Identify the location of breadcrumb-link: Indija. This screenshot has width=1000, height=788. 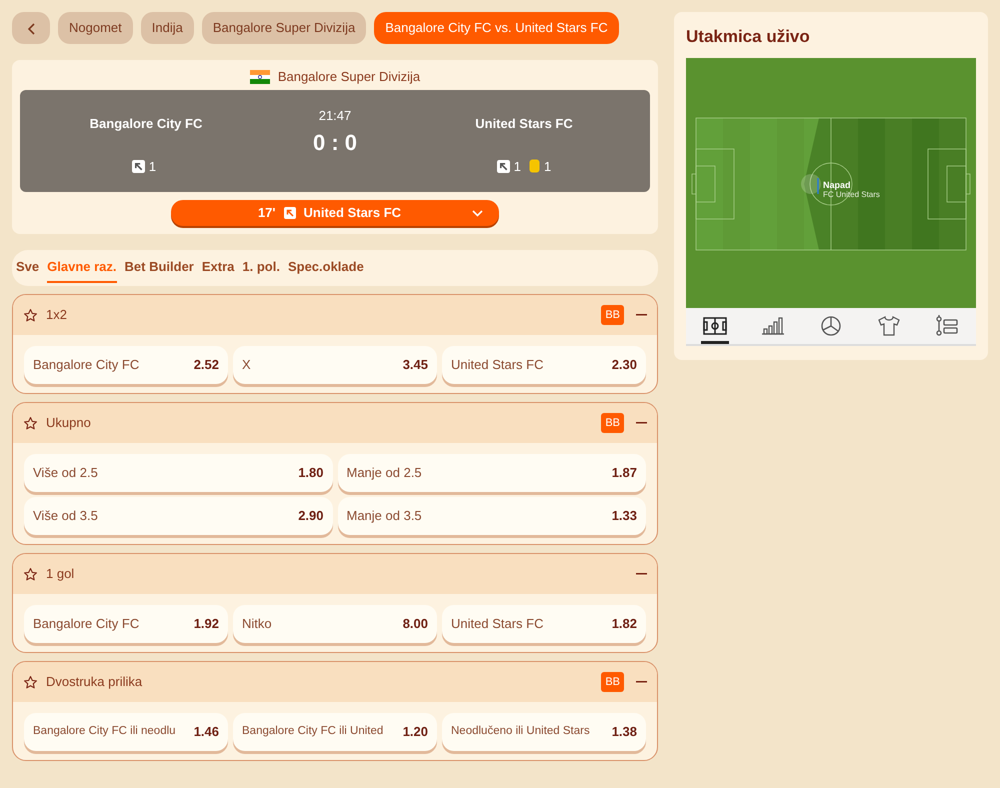
(167, 28).